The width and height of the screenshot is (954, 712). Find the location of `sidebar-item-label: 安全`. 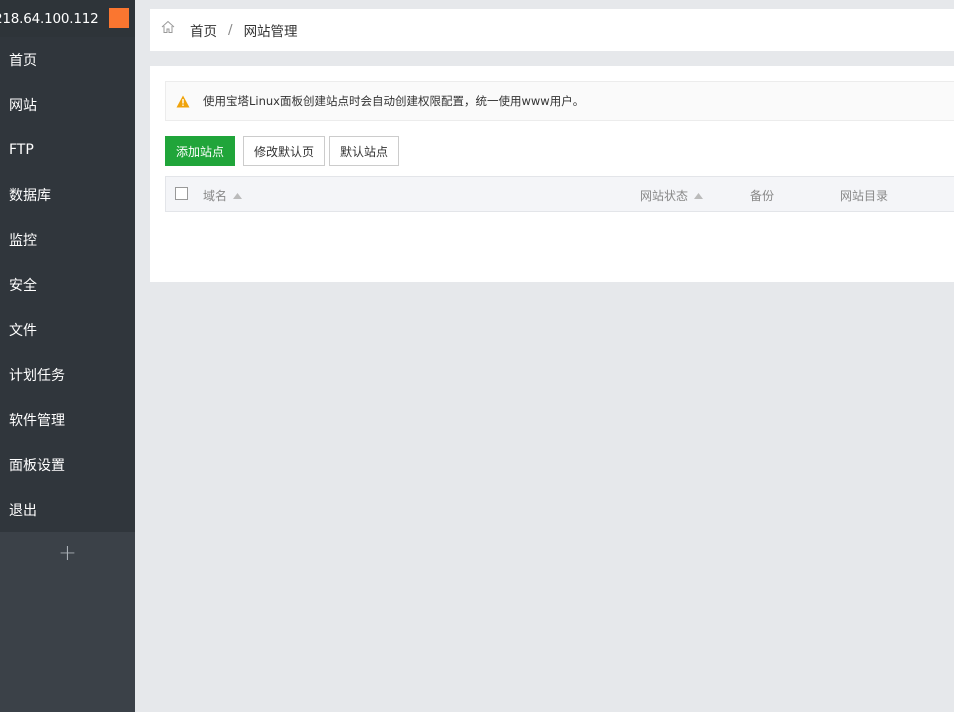

sidebar-item-label: 安全 is located at coordinates (23, 285).